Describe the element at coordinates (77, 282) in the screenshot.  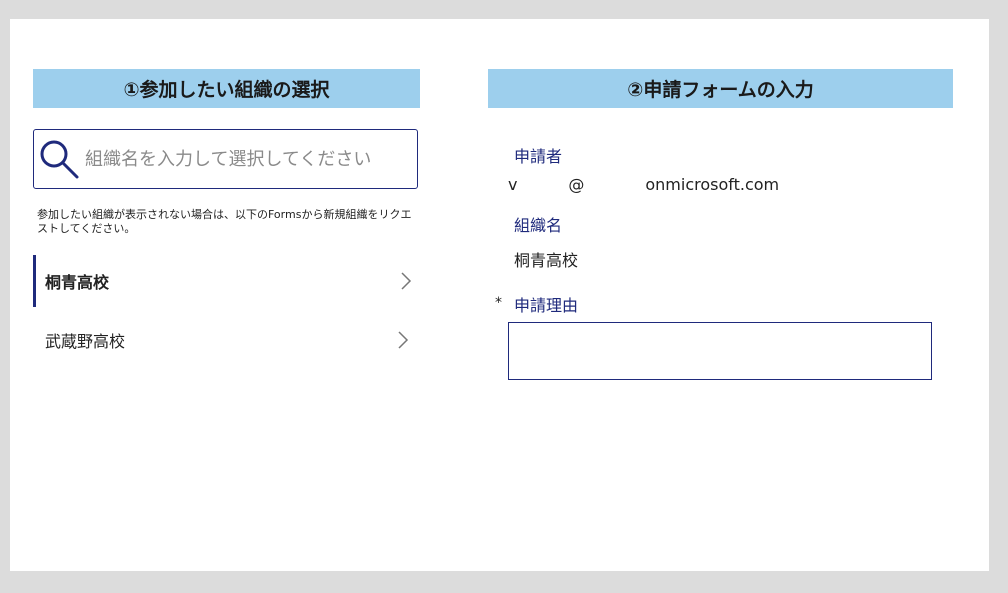
I see `org-list-item-label: 桐青高校` at that location.